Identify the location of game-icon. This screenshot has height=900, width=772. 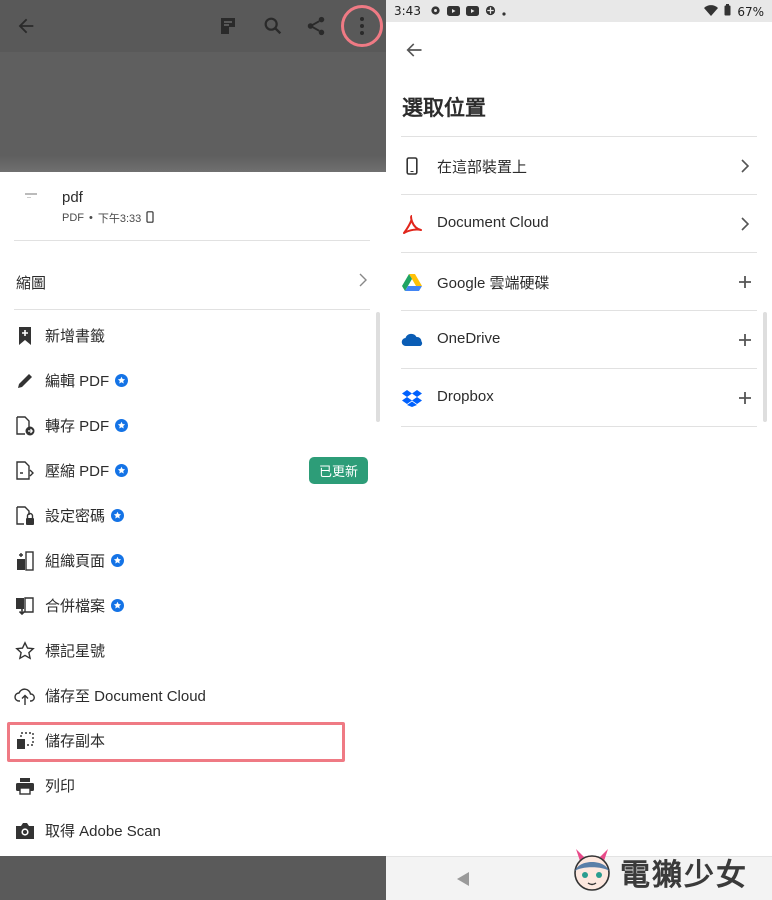
(490, 12).